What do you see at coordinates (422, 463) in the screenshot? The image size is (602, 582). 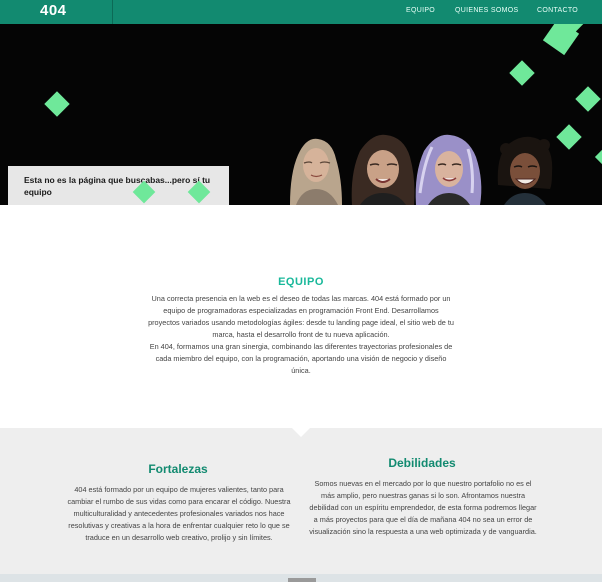 I see `debilidades-heading: Debilidades` at bounding box center [422, 463].